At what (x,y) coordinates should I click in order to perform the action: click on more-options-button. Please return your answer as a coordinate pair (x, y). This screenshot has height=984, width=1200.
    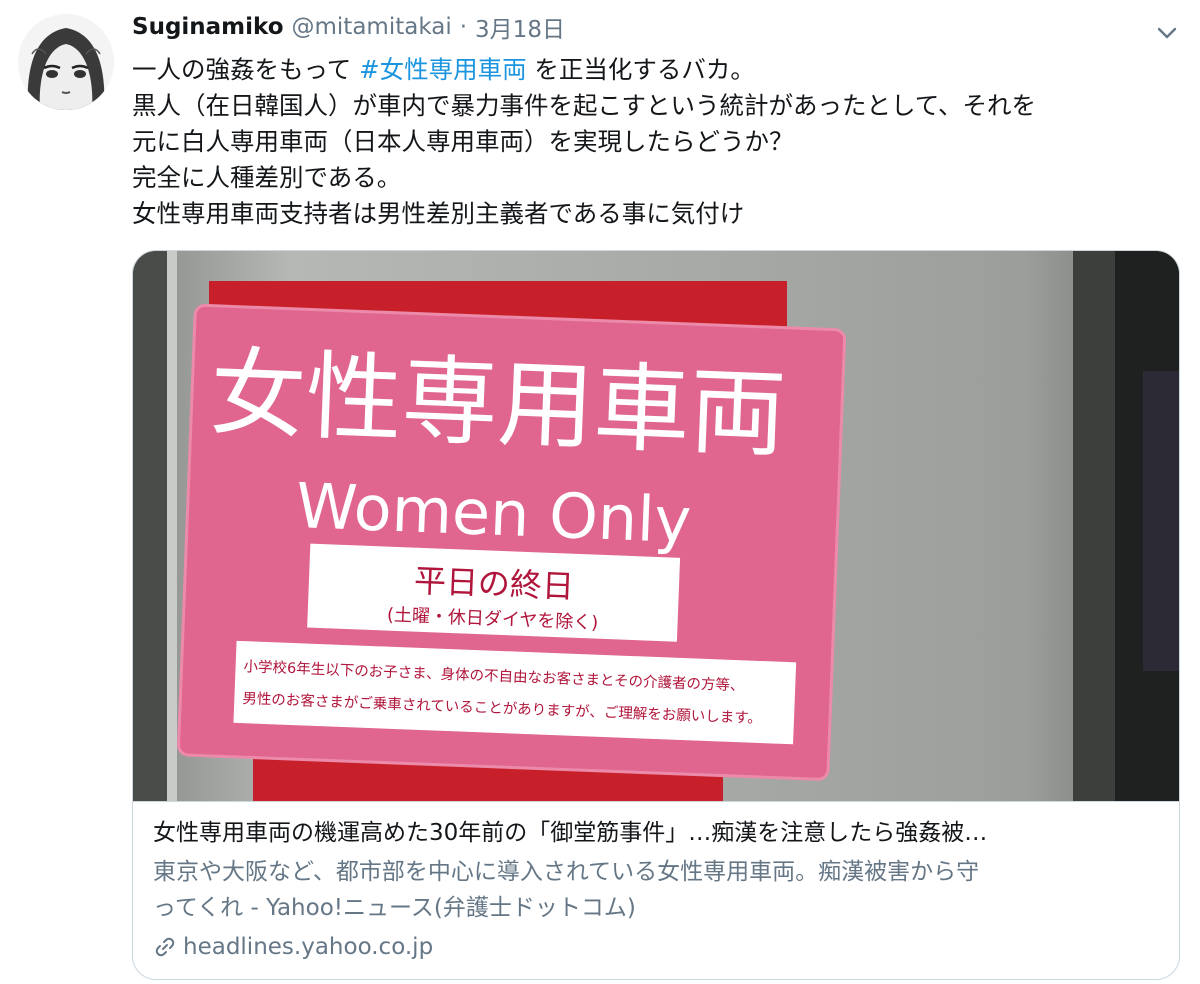
    Looking at the image, I should click on (1167, 33).